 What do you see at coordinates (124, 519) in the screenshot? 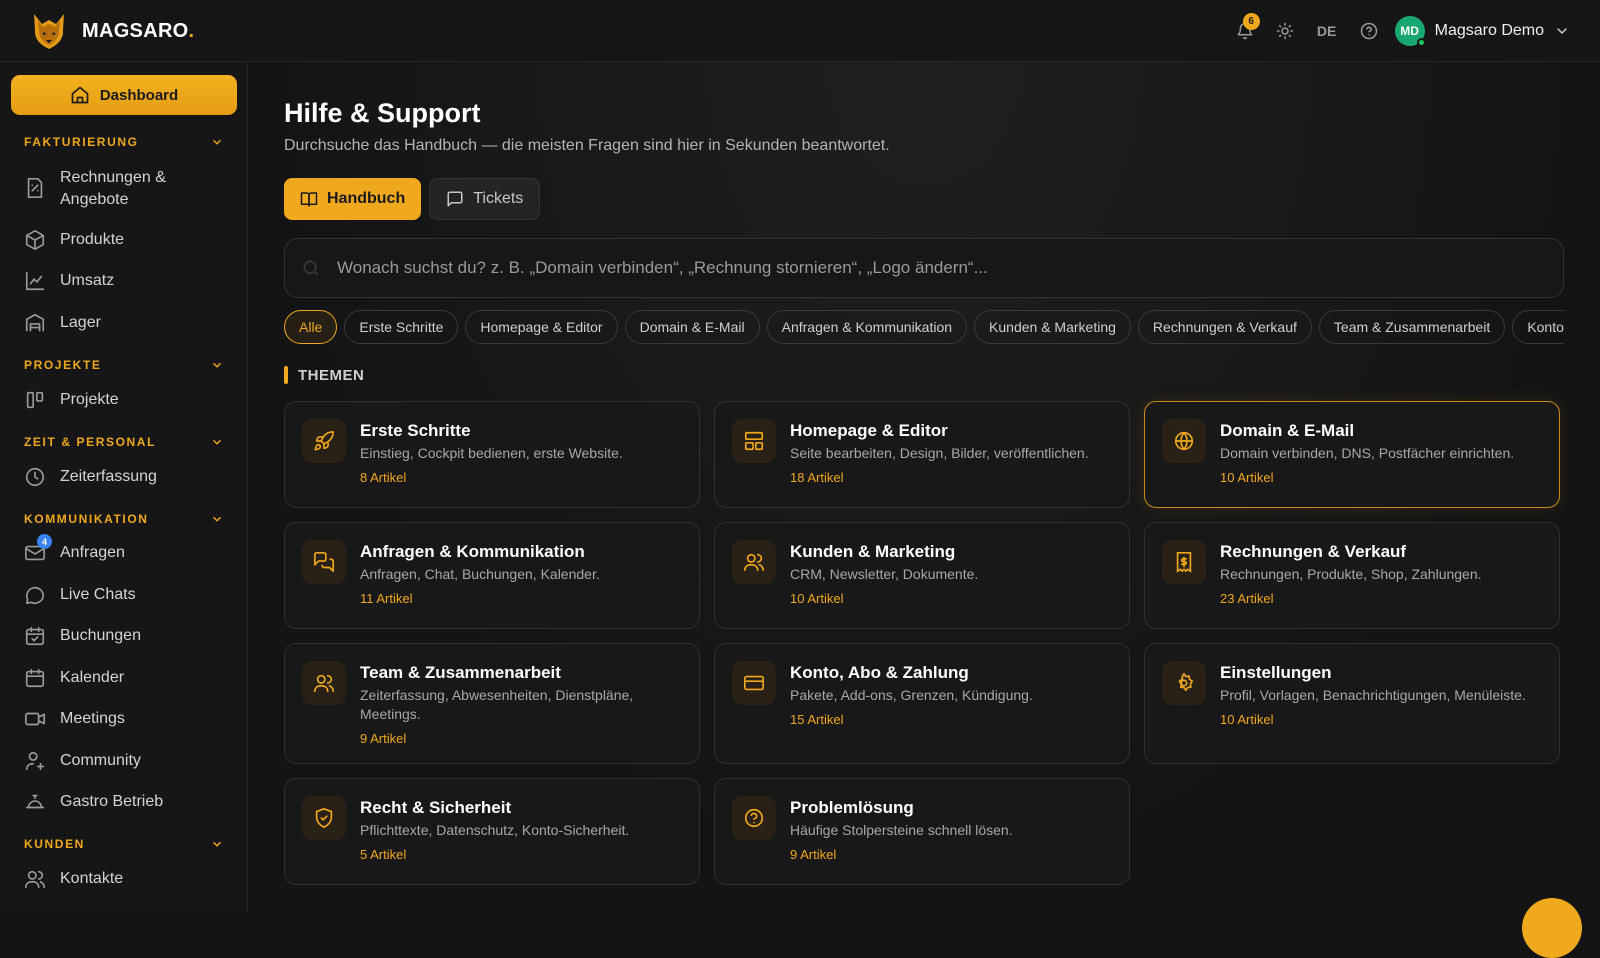
I see `sidebar-section-kommunikation: KOMMUNIKATION` at bounding box center [124, 519].